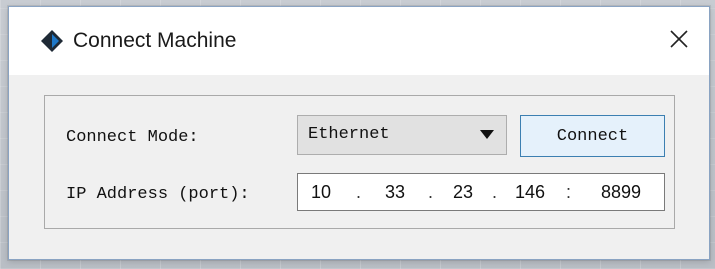  I want to click on connect-button: Connect, so click(592, 136).